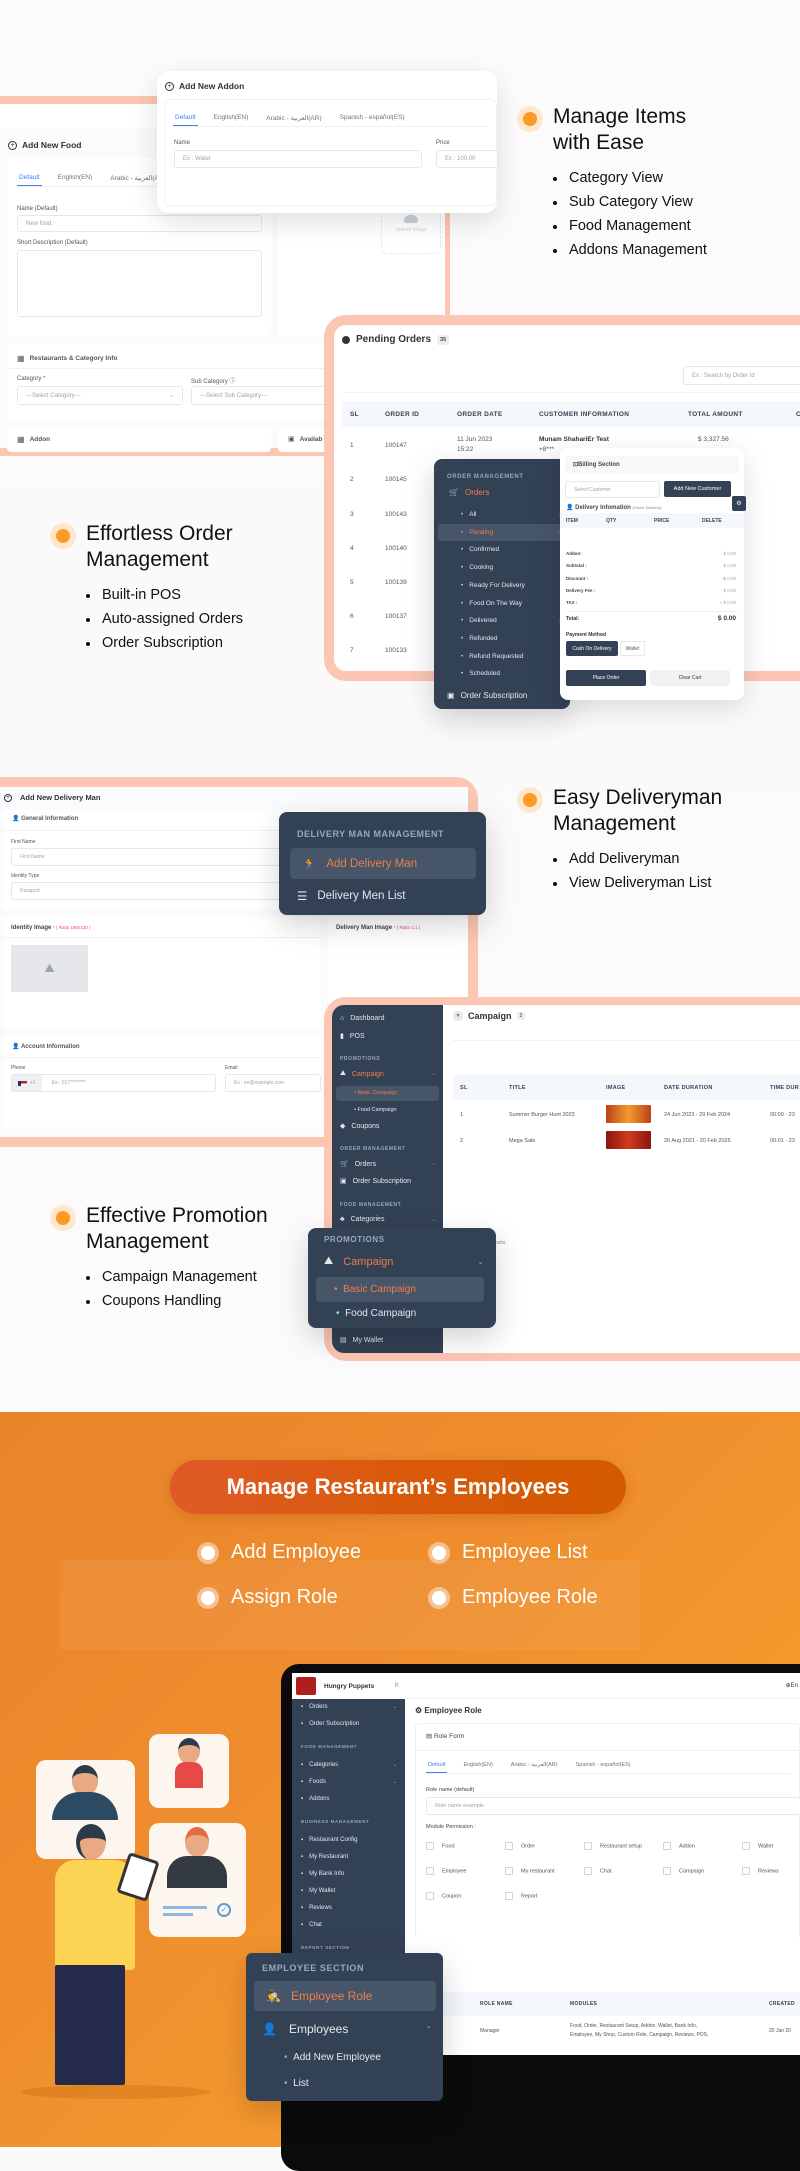 This screenshot has height=2171, width=800. I want to click on first-name-input: First Name, so click(161, 857).